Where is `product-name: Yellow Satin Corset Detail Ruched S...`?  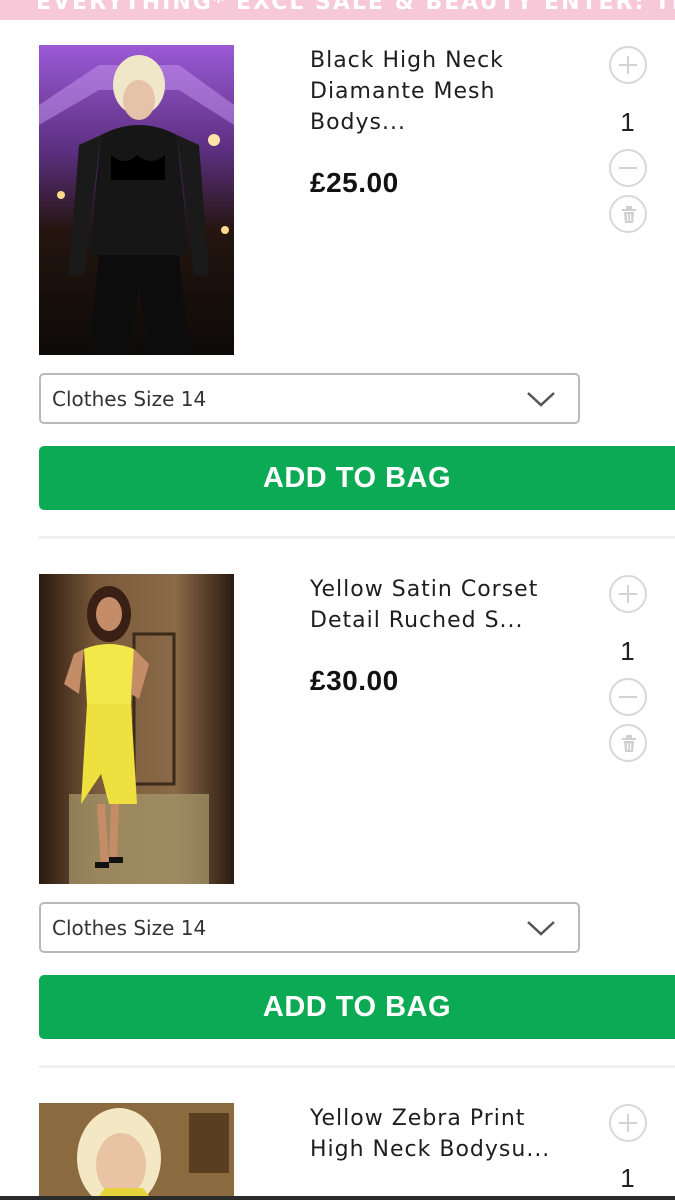 product-name: Yellow Satin Corset Detail Ruched S... is located at coordinates (440, 605).